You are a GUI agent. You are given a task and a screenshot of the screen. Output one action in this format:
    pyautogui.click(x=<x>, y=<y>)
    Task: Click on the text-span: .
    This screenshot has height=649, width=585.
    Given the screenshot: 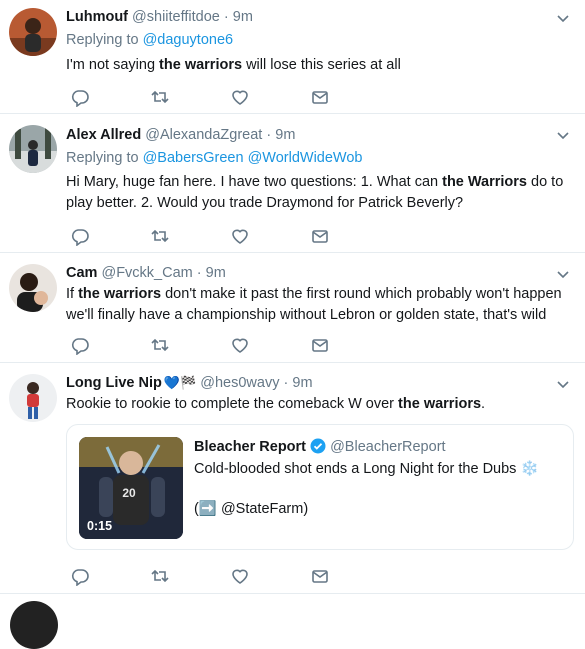 What is the action you would take?
    pyautogui.click(x=483, y=404)
    